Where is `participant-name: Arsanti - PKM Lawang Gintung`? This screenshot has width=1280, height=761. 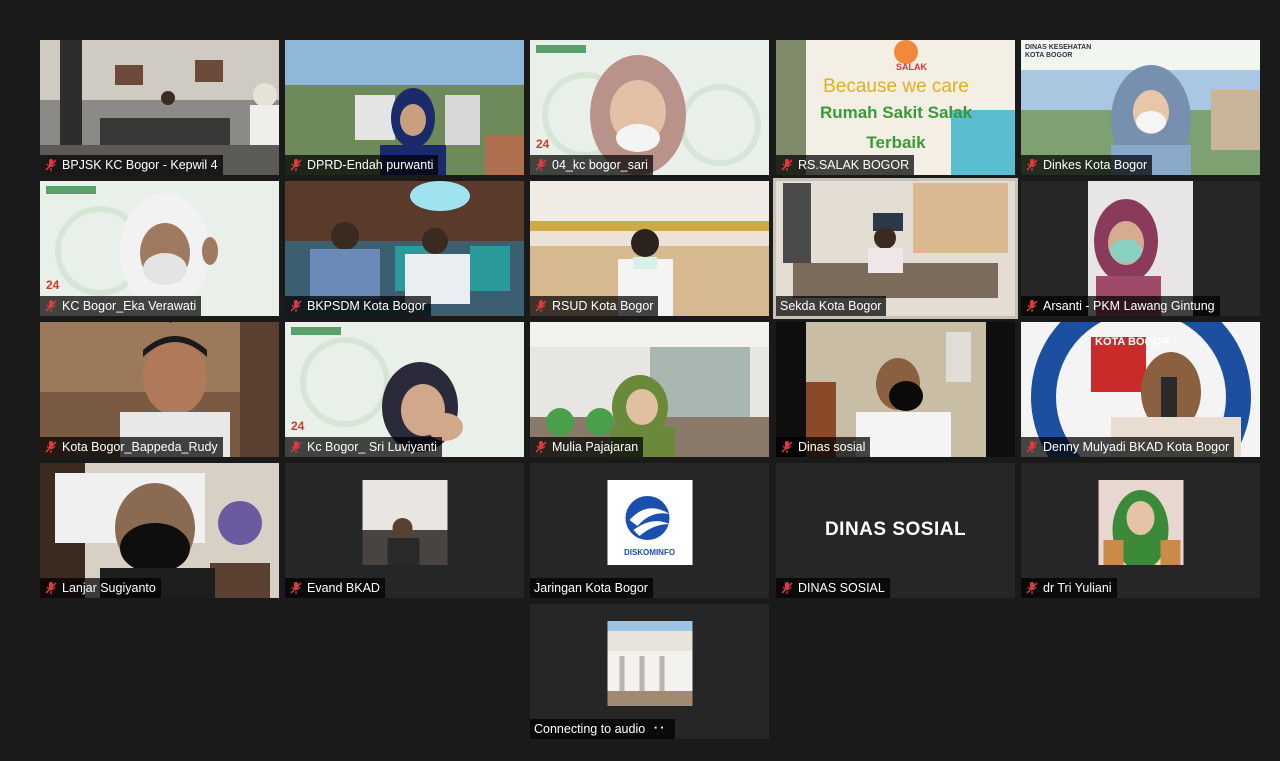 participant-name: Arsanti - PKM Lawang Gintung is located at coordinates (1129, 306).